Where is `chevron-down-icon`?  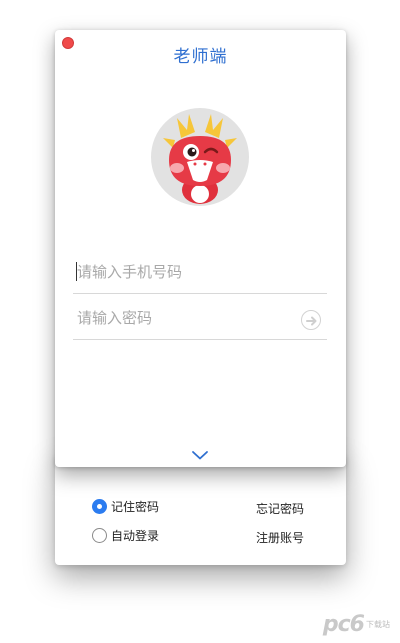
chevron-down-icon is located at coordinates (200, 453).